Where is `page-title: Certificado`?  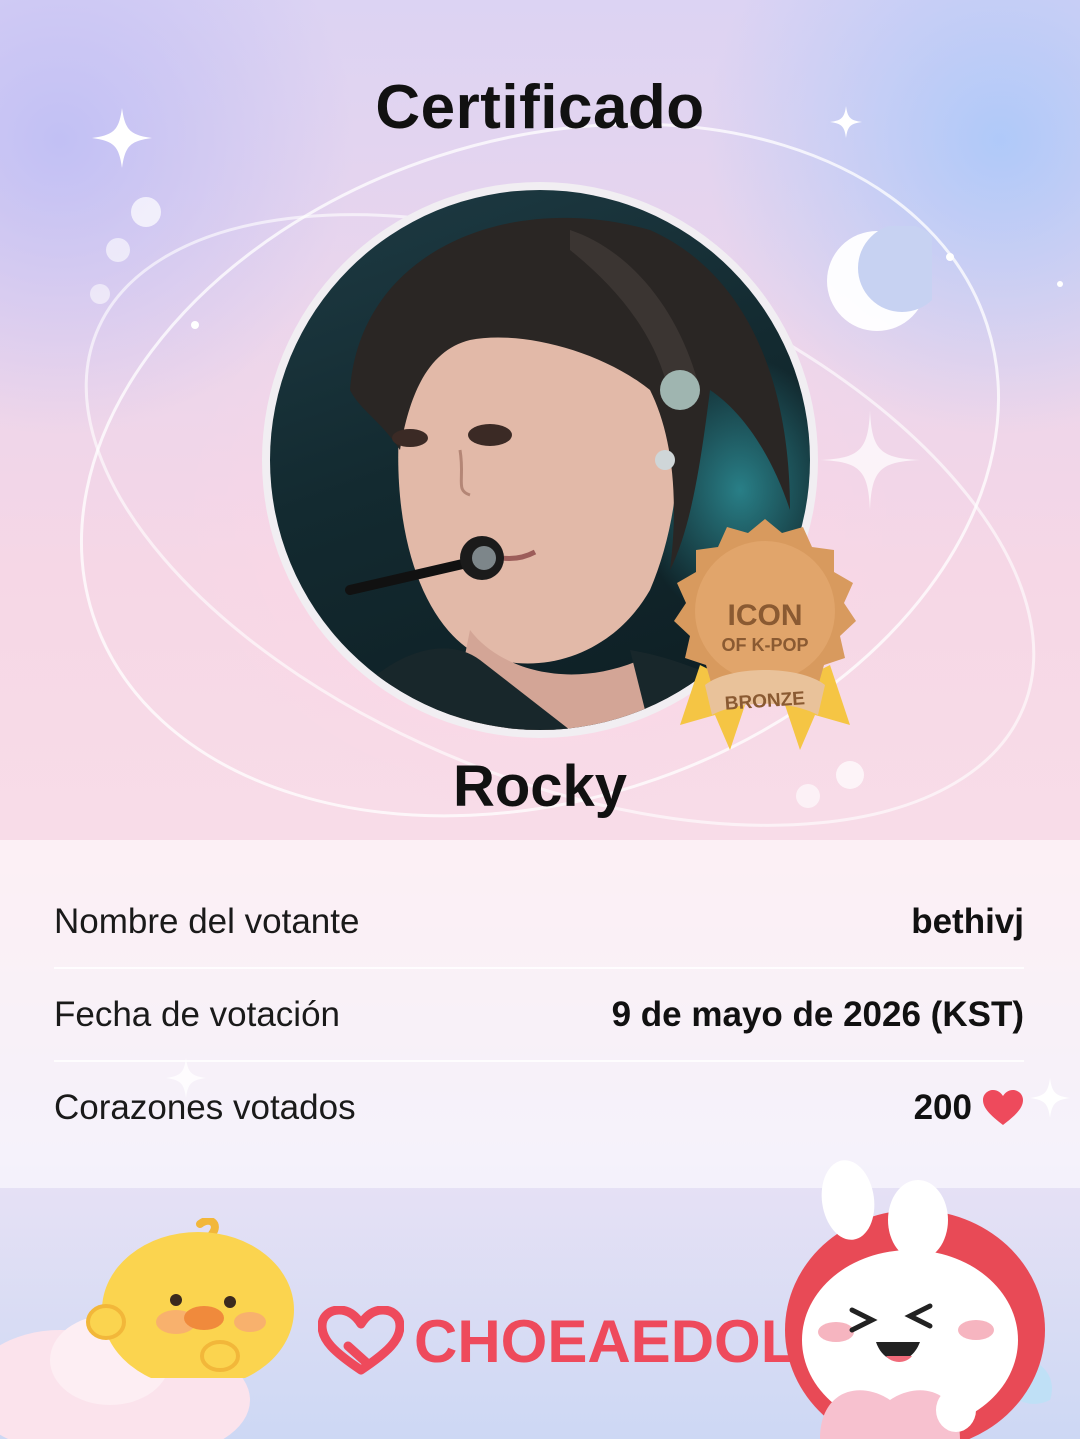 page-title: Certificado is located at coordinates (540, 107).